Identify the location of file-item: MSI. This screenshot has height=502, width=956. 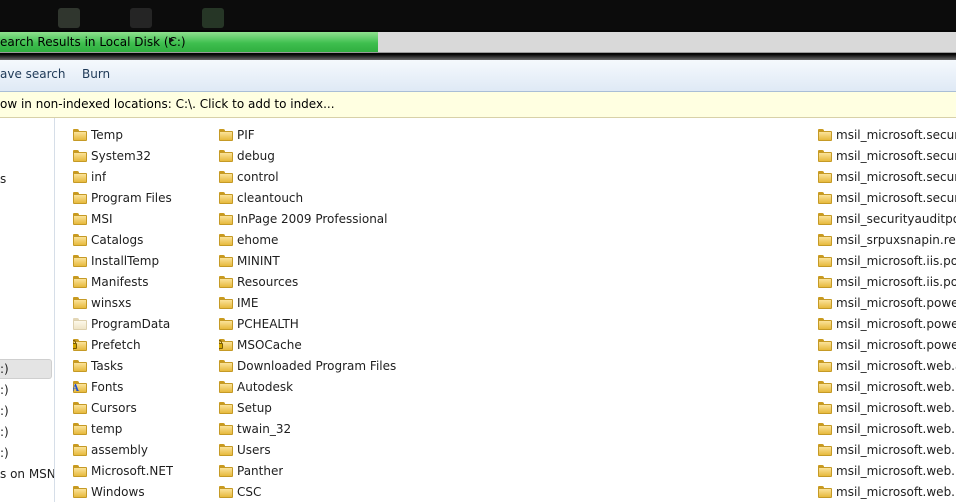
(93, 218).